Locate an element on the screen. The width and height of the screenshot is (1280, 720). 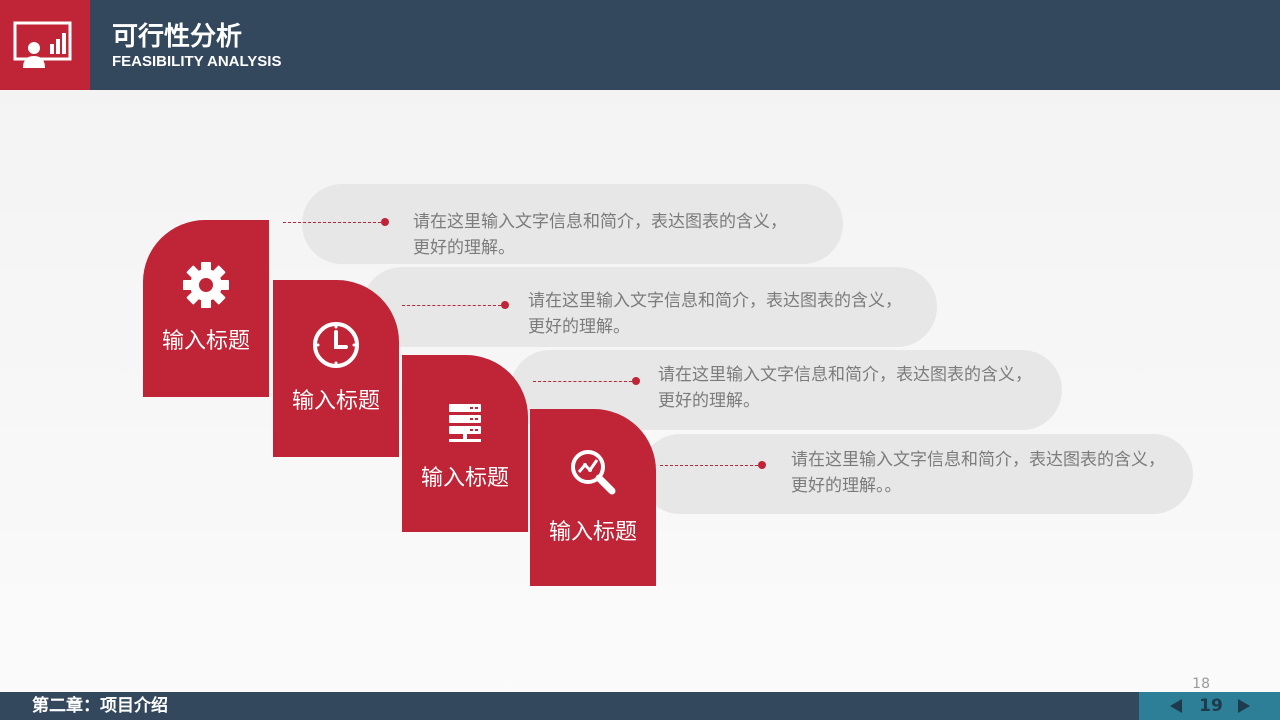
gear-icon is located at coordinates (206, 285).